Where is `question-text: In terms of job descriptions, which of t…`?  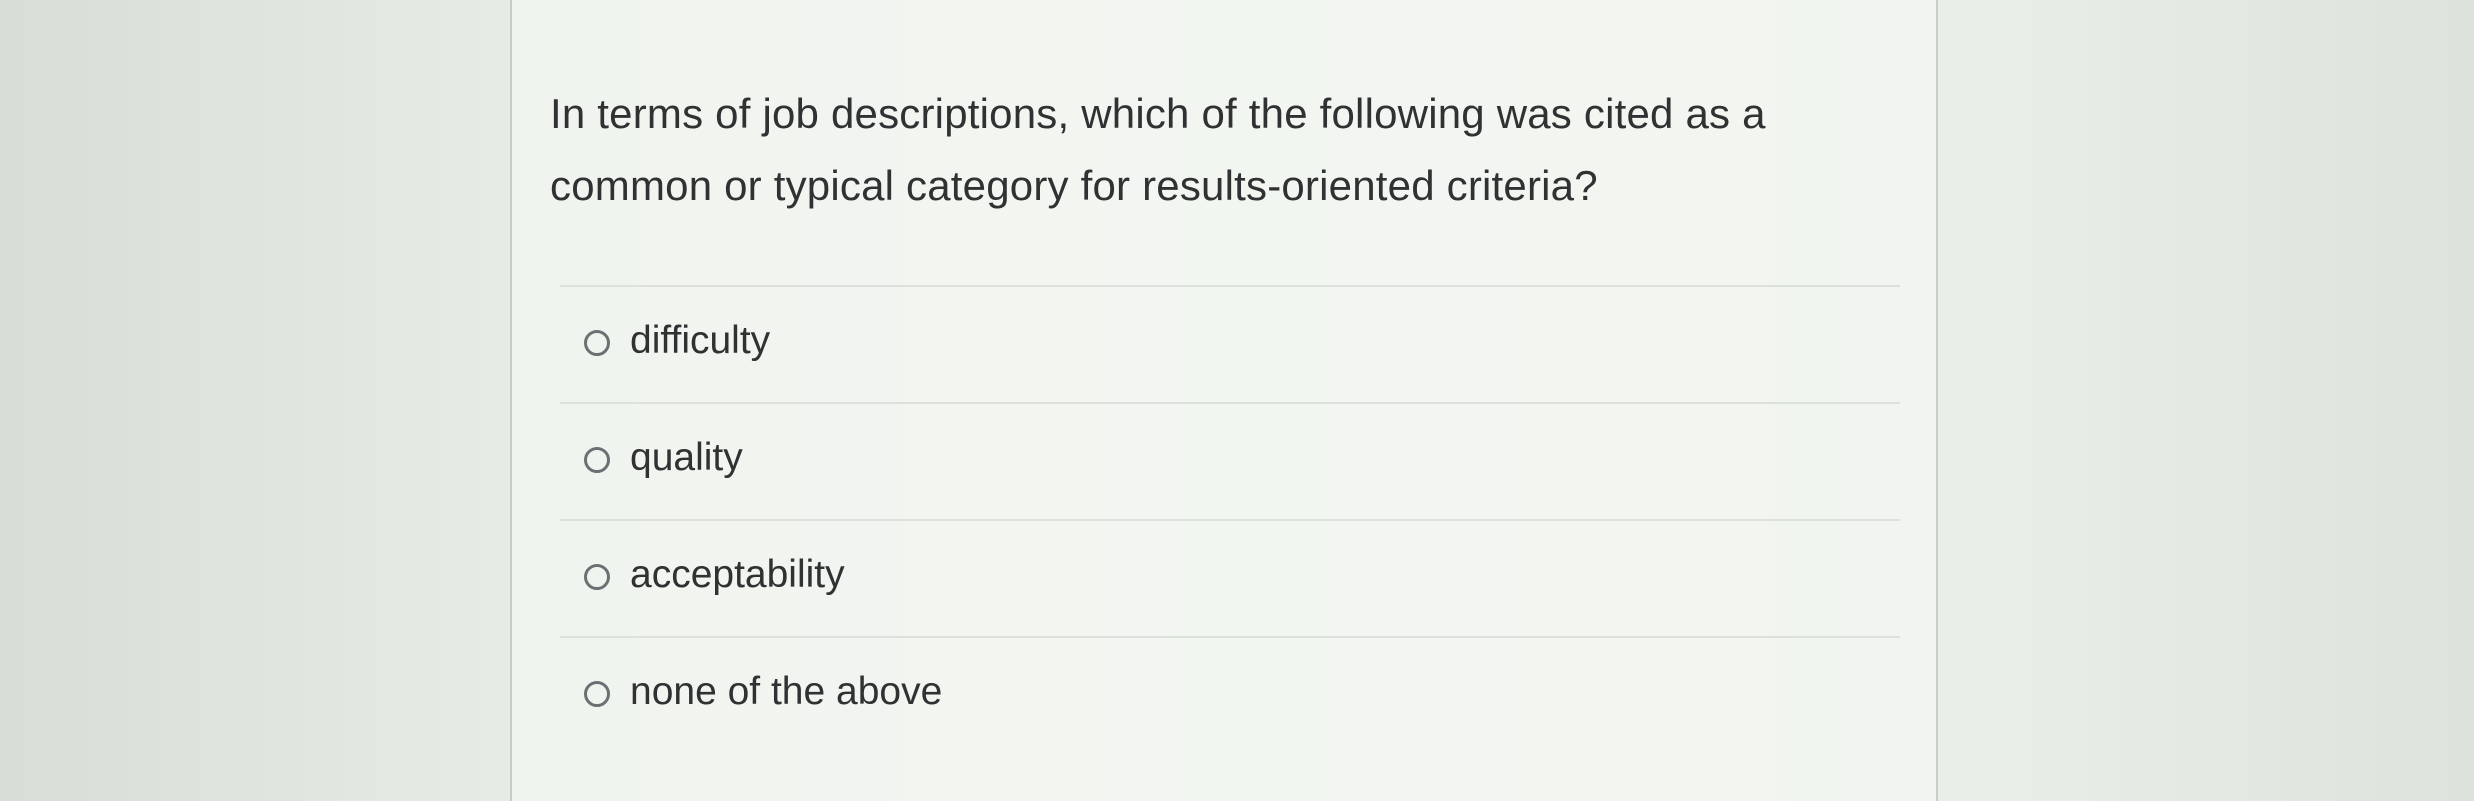
question-text: In terms of job descriptions, which of t… is located at coordinates (1158, 149).